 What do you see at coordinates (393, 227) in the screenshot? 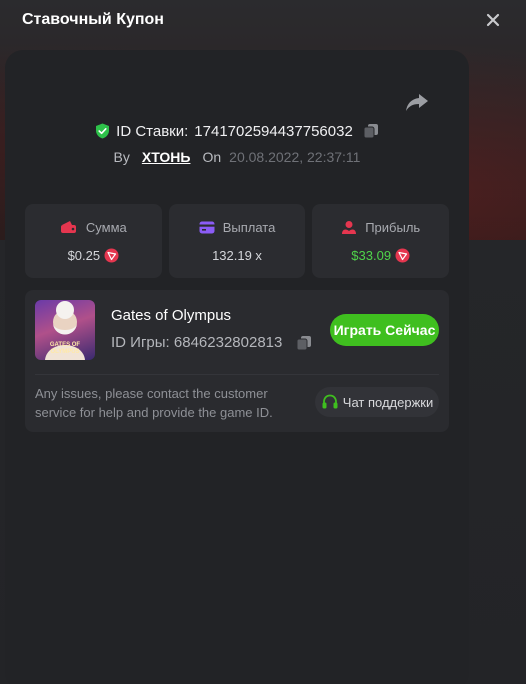
I see `stat-profit-label: Прибыль` at bounding box center [393, 227].